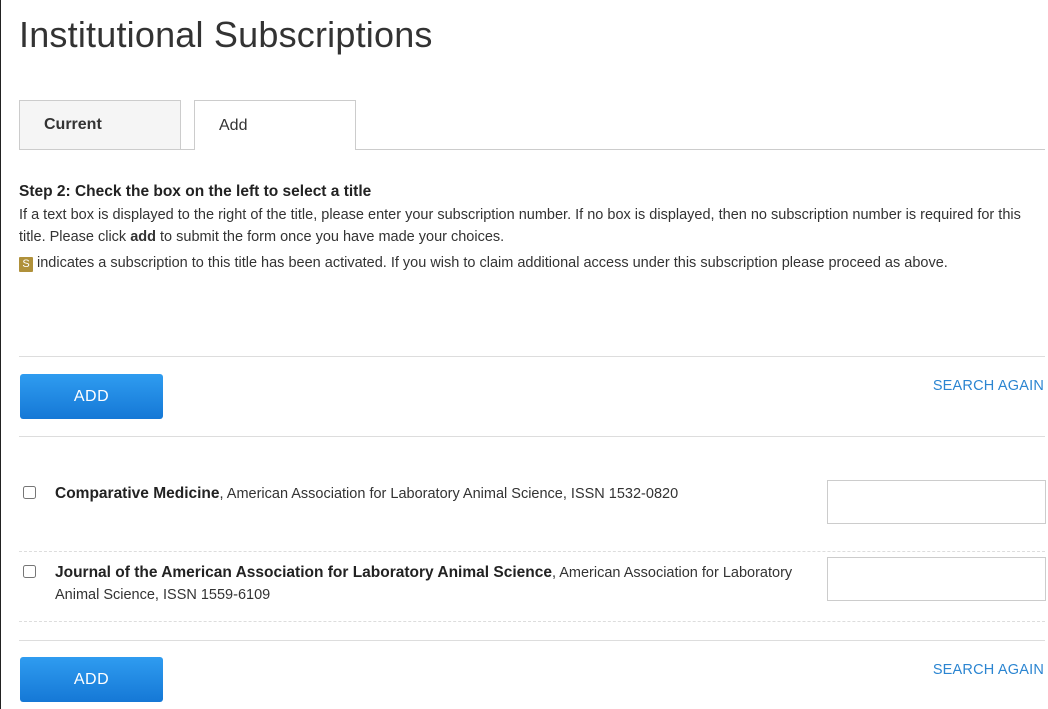 This screenshot has height=709, width=1048. What do you see at coordinates (532, 436) in the screenshot?
I see `divider-middle` at bounding box center [532, 436].